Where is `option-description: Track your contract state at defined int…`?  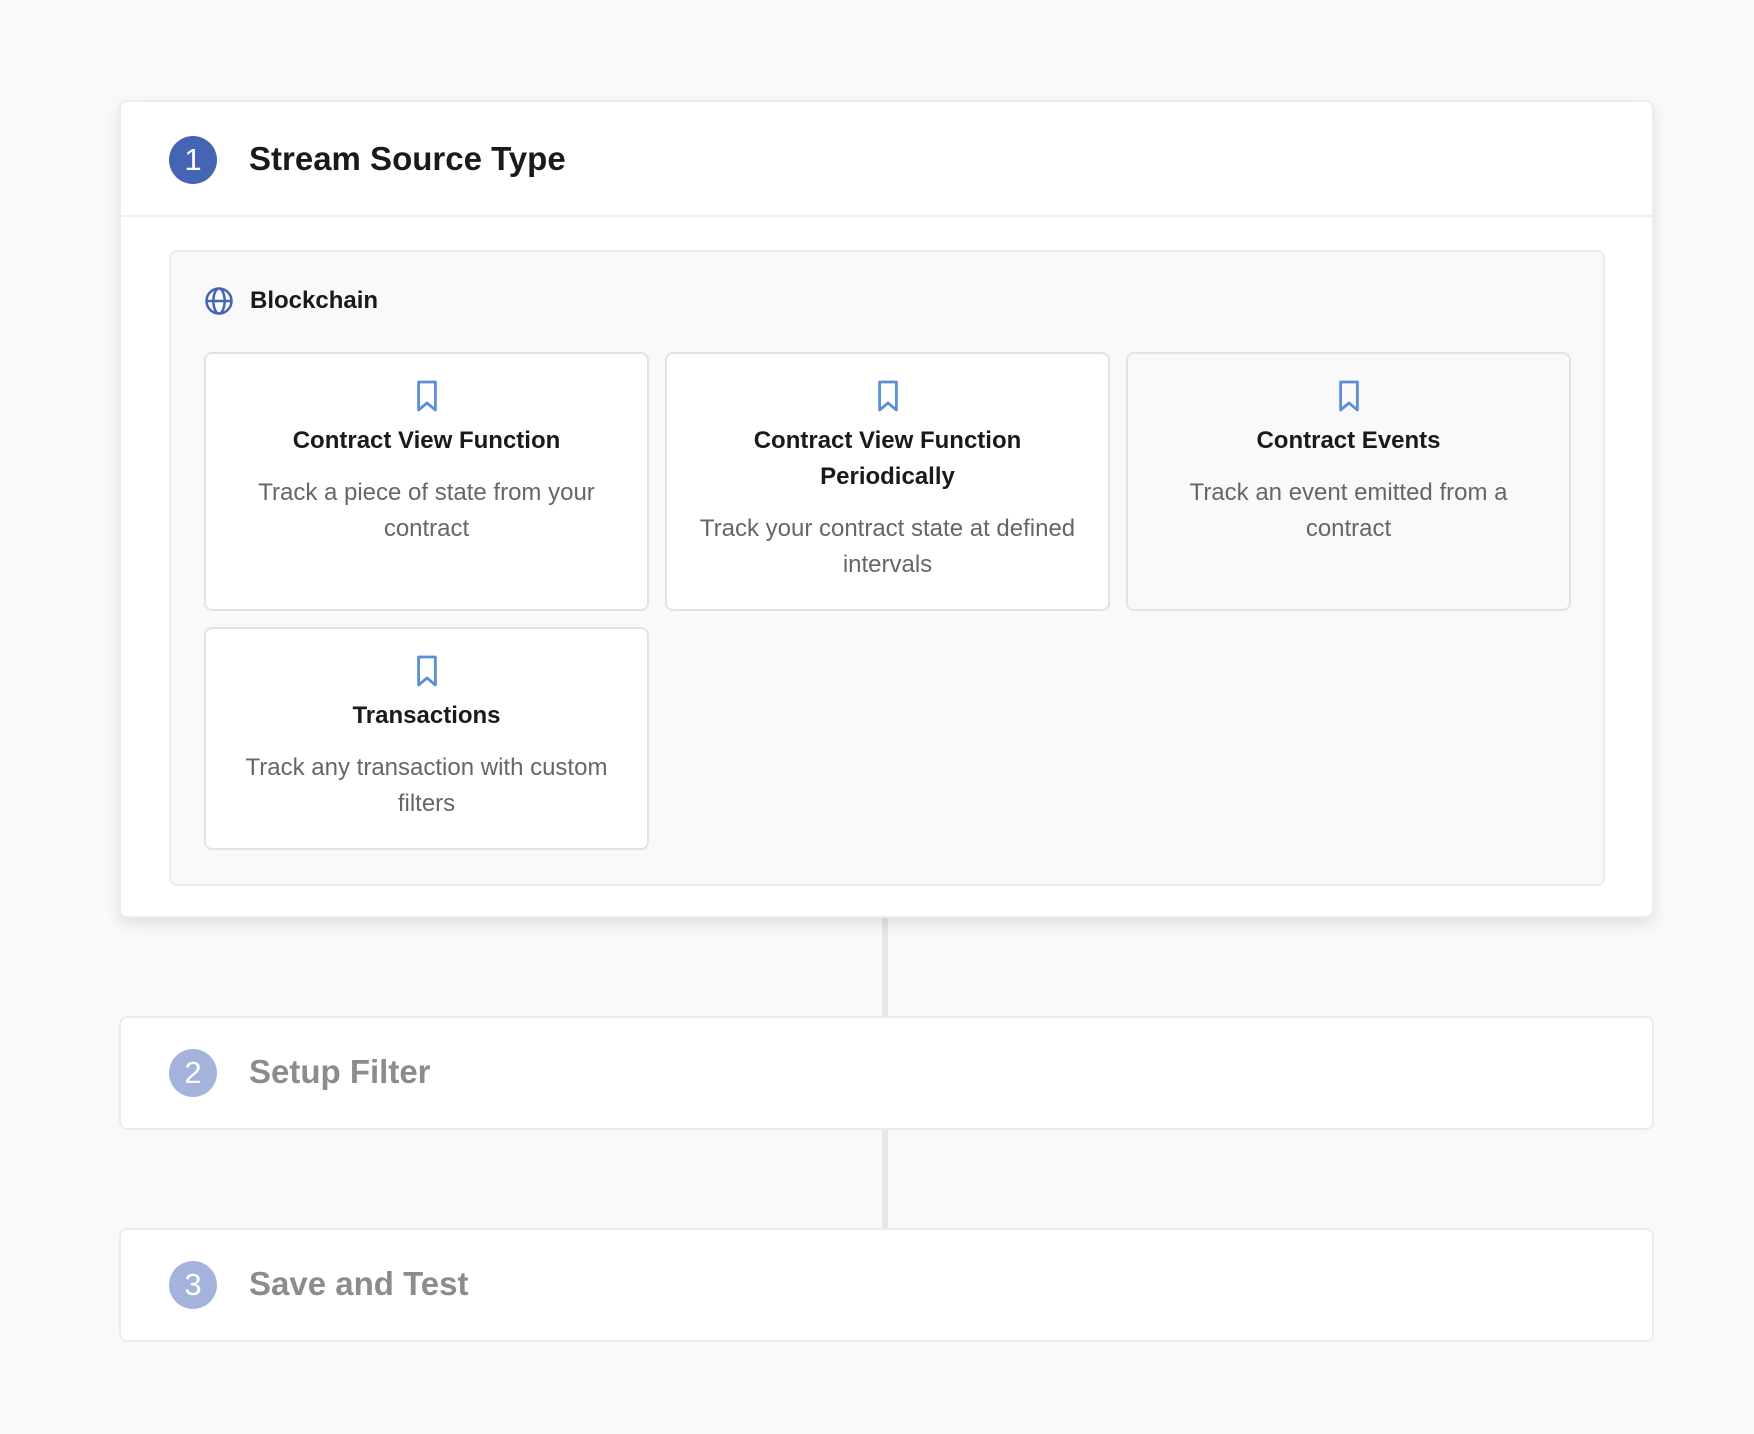
option-description: Track your contract state at defined int… is located at coordinates (887, 546).